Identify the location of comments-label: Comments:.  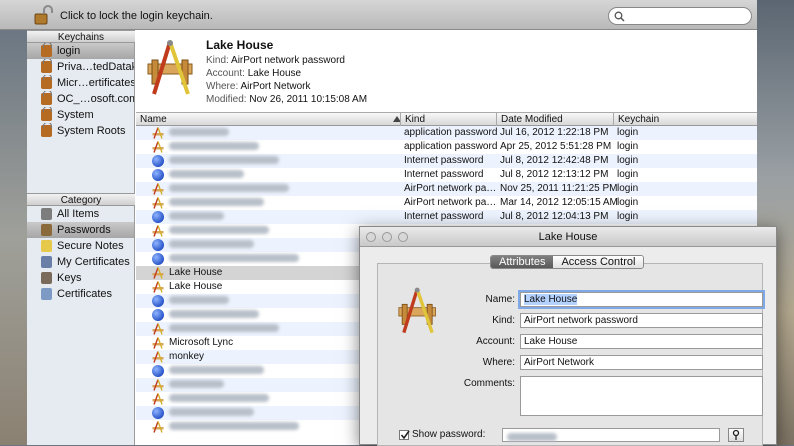
(489, 383).